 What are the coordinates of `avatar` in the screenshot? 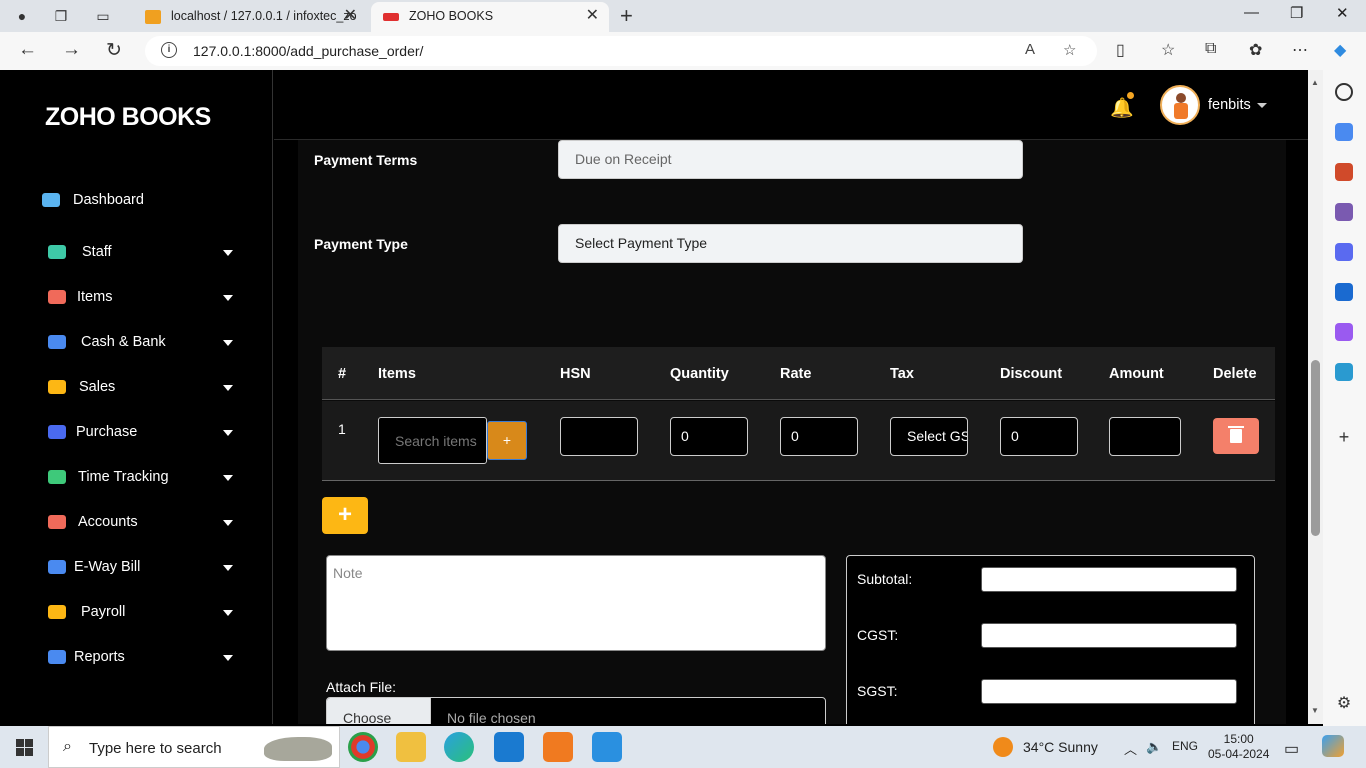 It's located at (1180, 105).